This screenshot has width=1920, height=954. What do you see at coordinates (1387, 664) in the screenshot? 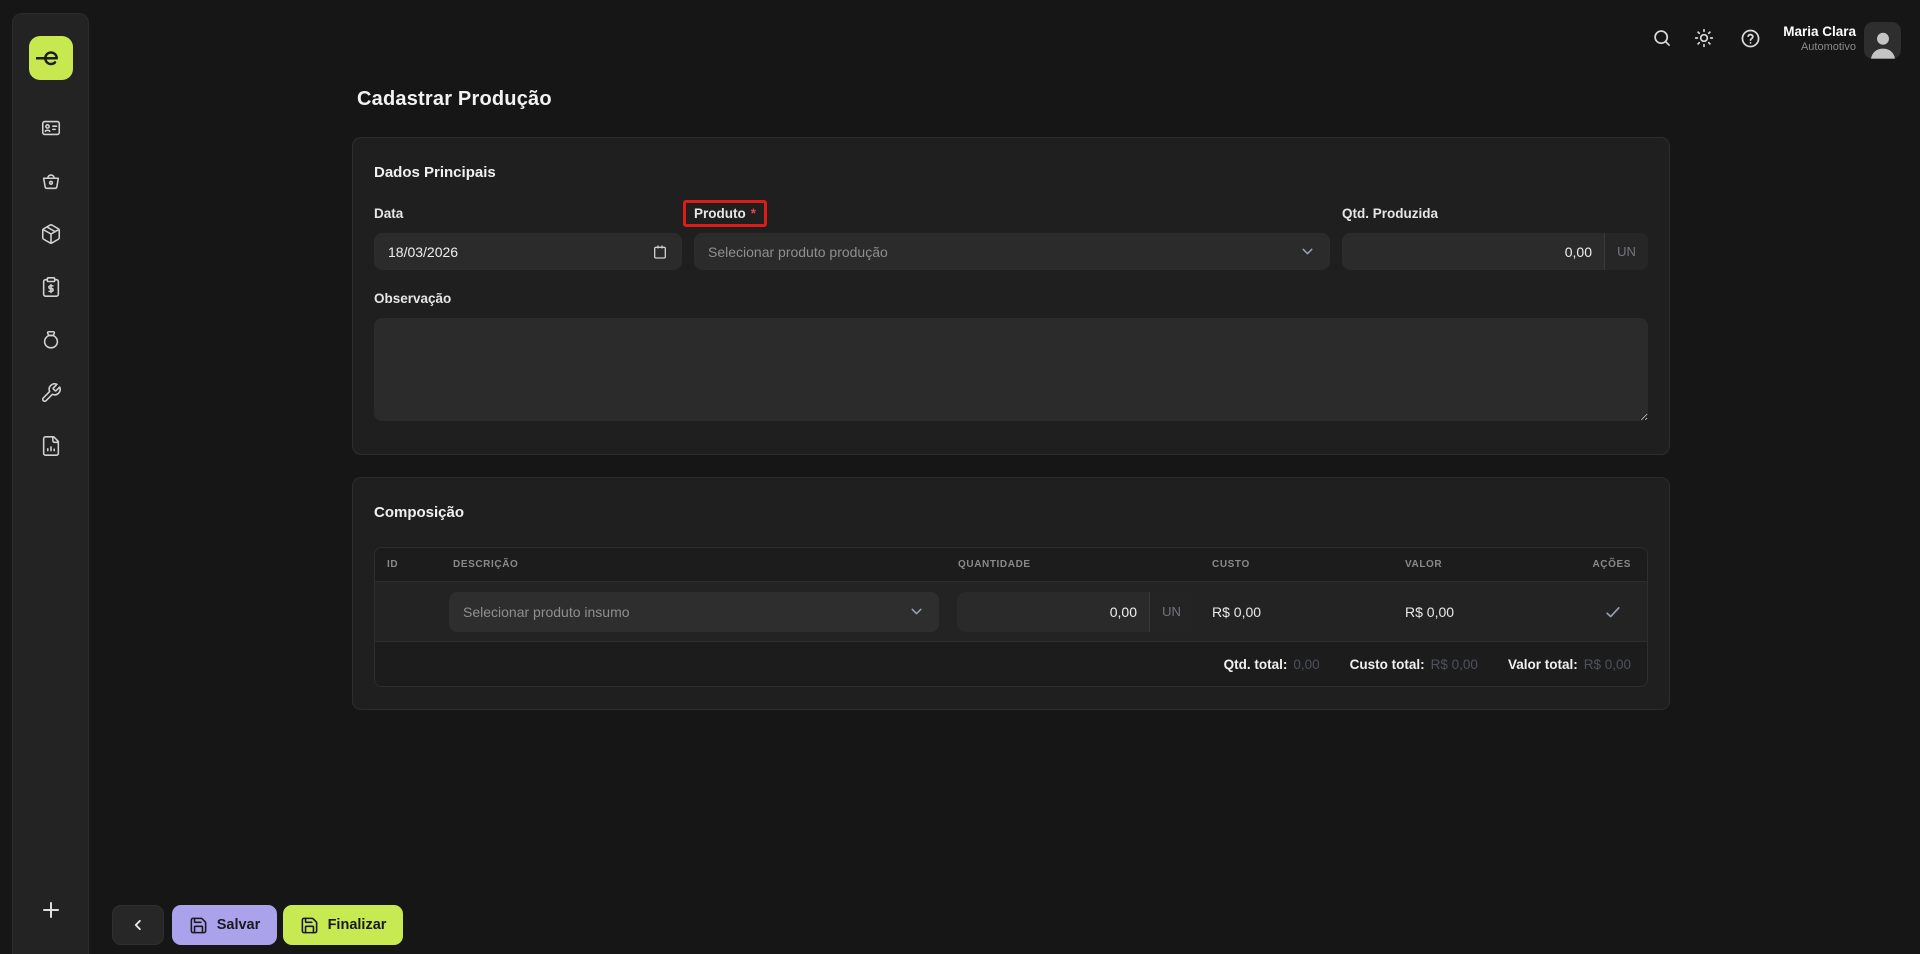
I see `custo-total-label: Custo total:` at bounding box center [1387, 664].